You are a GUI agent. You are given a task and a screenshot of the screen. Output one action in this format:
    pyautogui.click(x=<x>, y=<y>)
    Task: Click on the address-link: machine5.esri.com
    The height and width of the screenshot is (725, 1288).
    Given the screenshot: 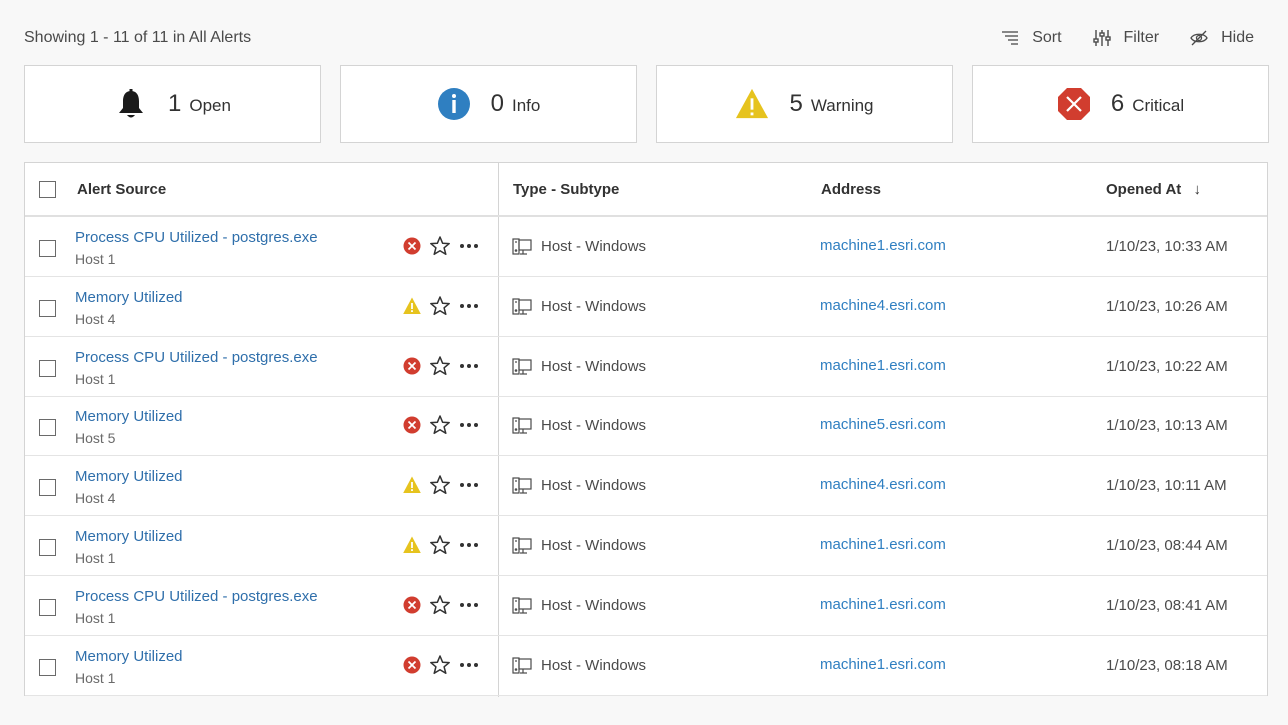 What is the action you would take?
    pyautogui.click(x=883, y=424)
    